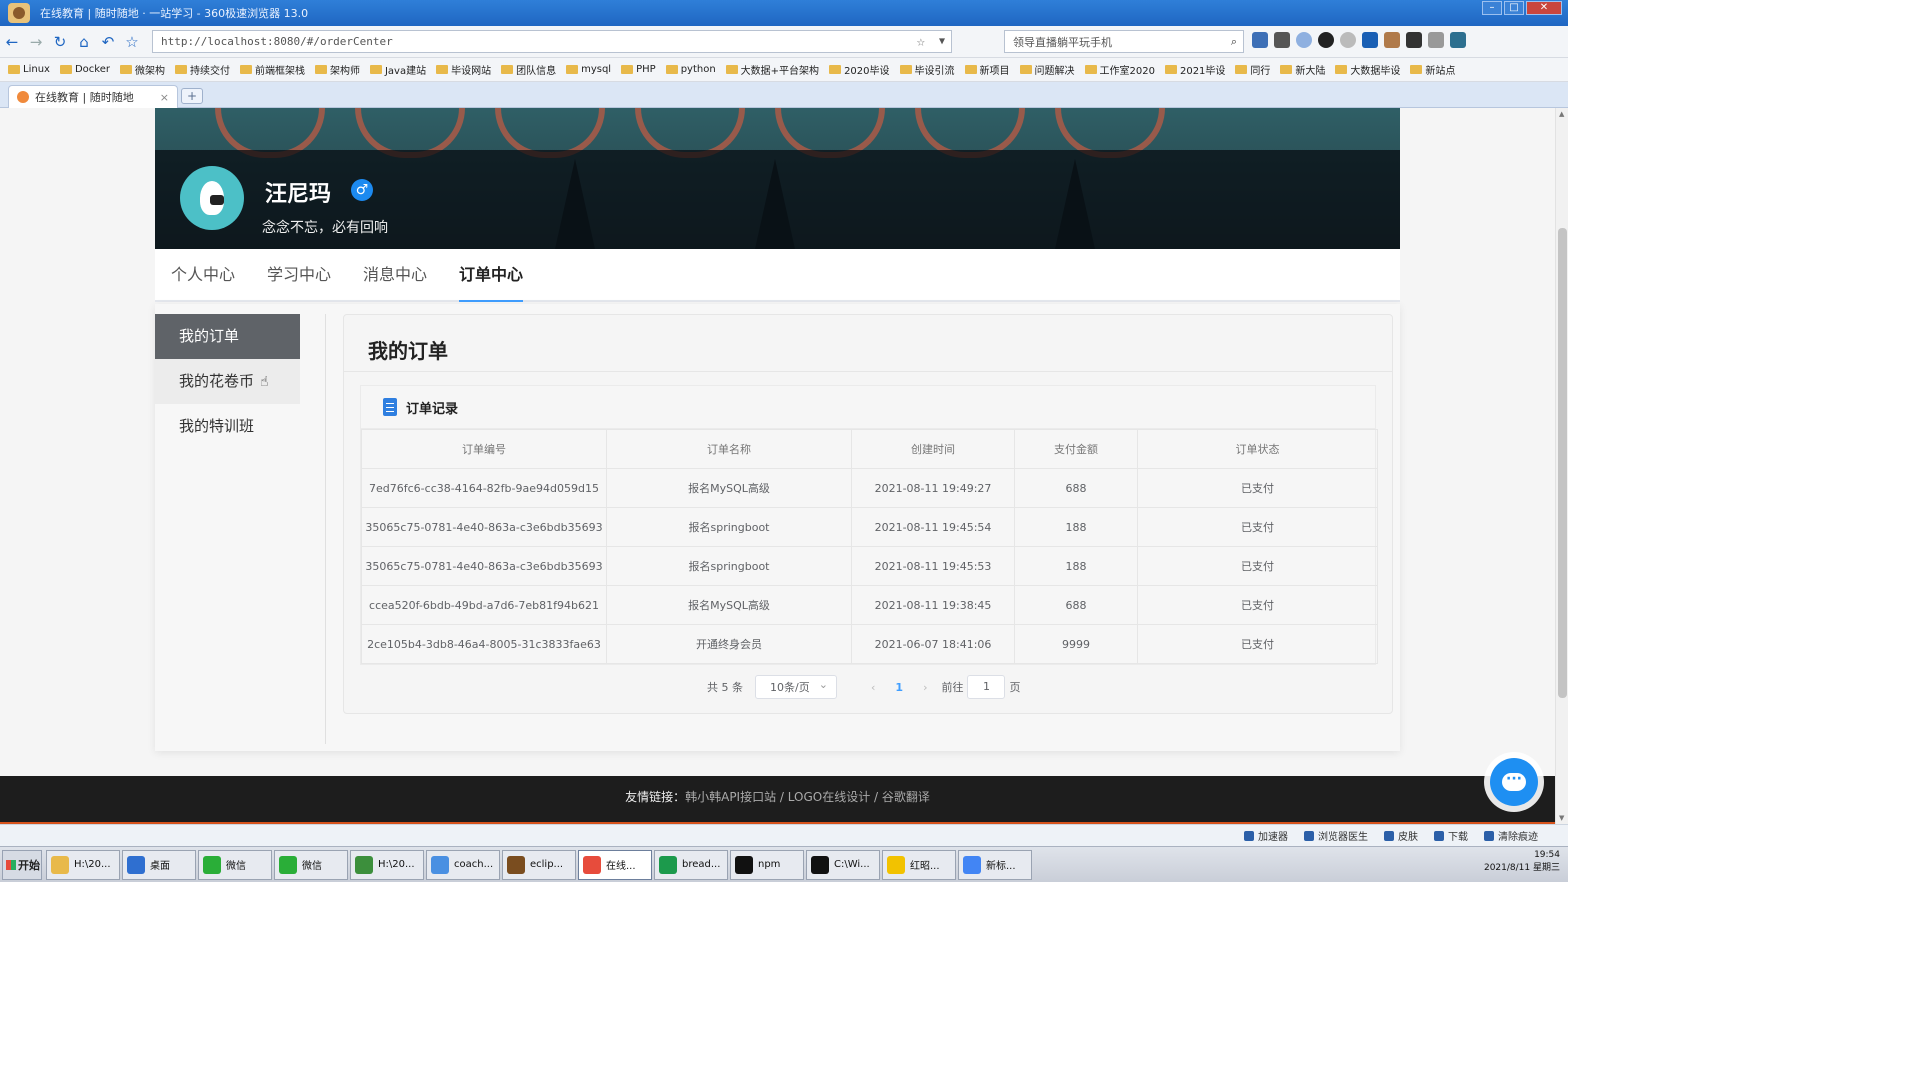 The height and width of the screenshot is (1080, 1920). What do you see at coordinates (227, 381) in the screenshot?
I see `sidebar-item-my-coins: 我的花卷币 ☝` at bounding box center [227, 381].